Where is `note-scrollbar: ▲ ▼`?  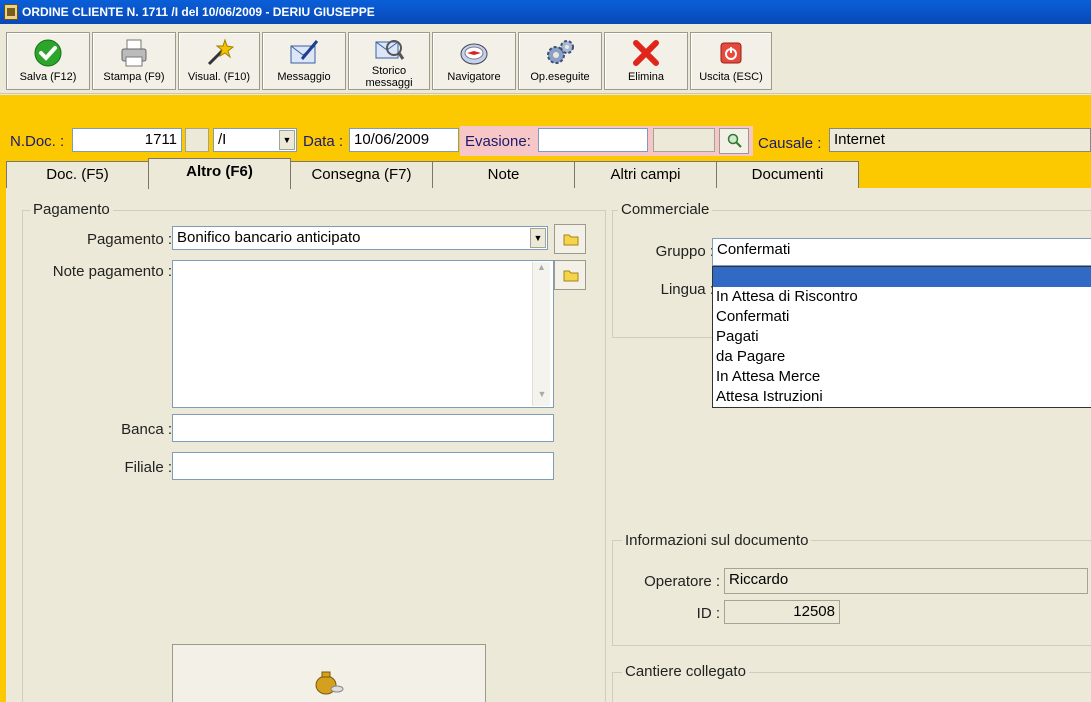
note-scrollbar: ▲ ▼ is located at coordinates (541, 334).